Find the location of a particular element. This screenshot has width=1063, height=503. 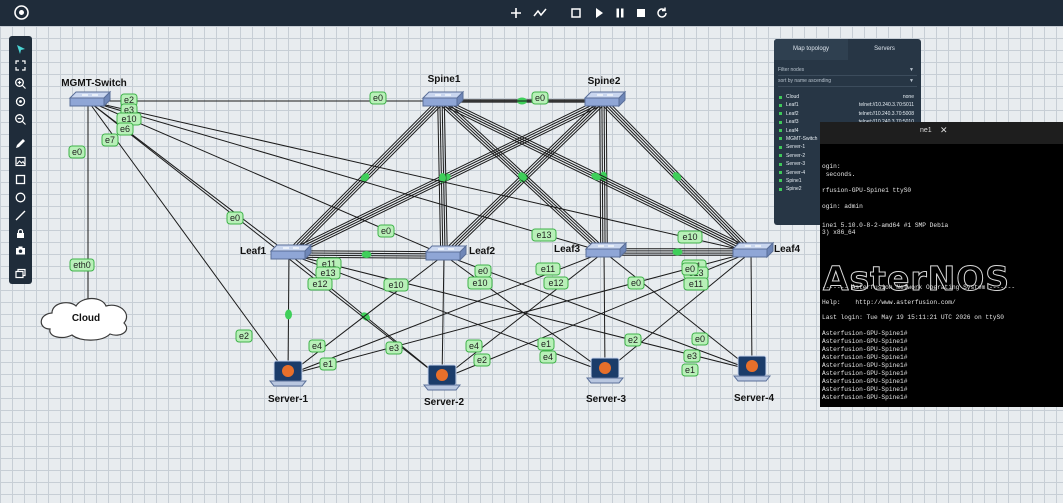

target-icon is located at coordinates (20, 101).